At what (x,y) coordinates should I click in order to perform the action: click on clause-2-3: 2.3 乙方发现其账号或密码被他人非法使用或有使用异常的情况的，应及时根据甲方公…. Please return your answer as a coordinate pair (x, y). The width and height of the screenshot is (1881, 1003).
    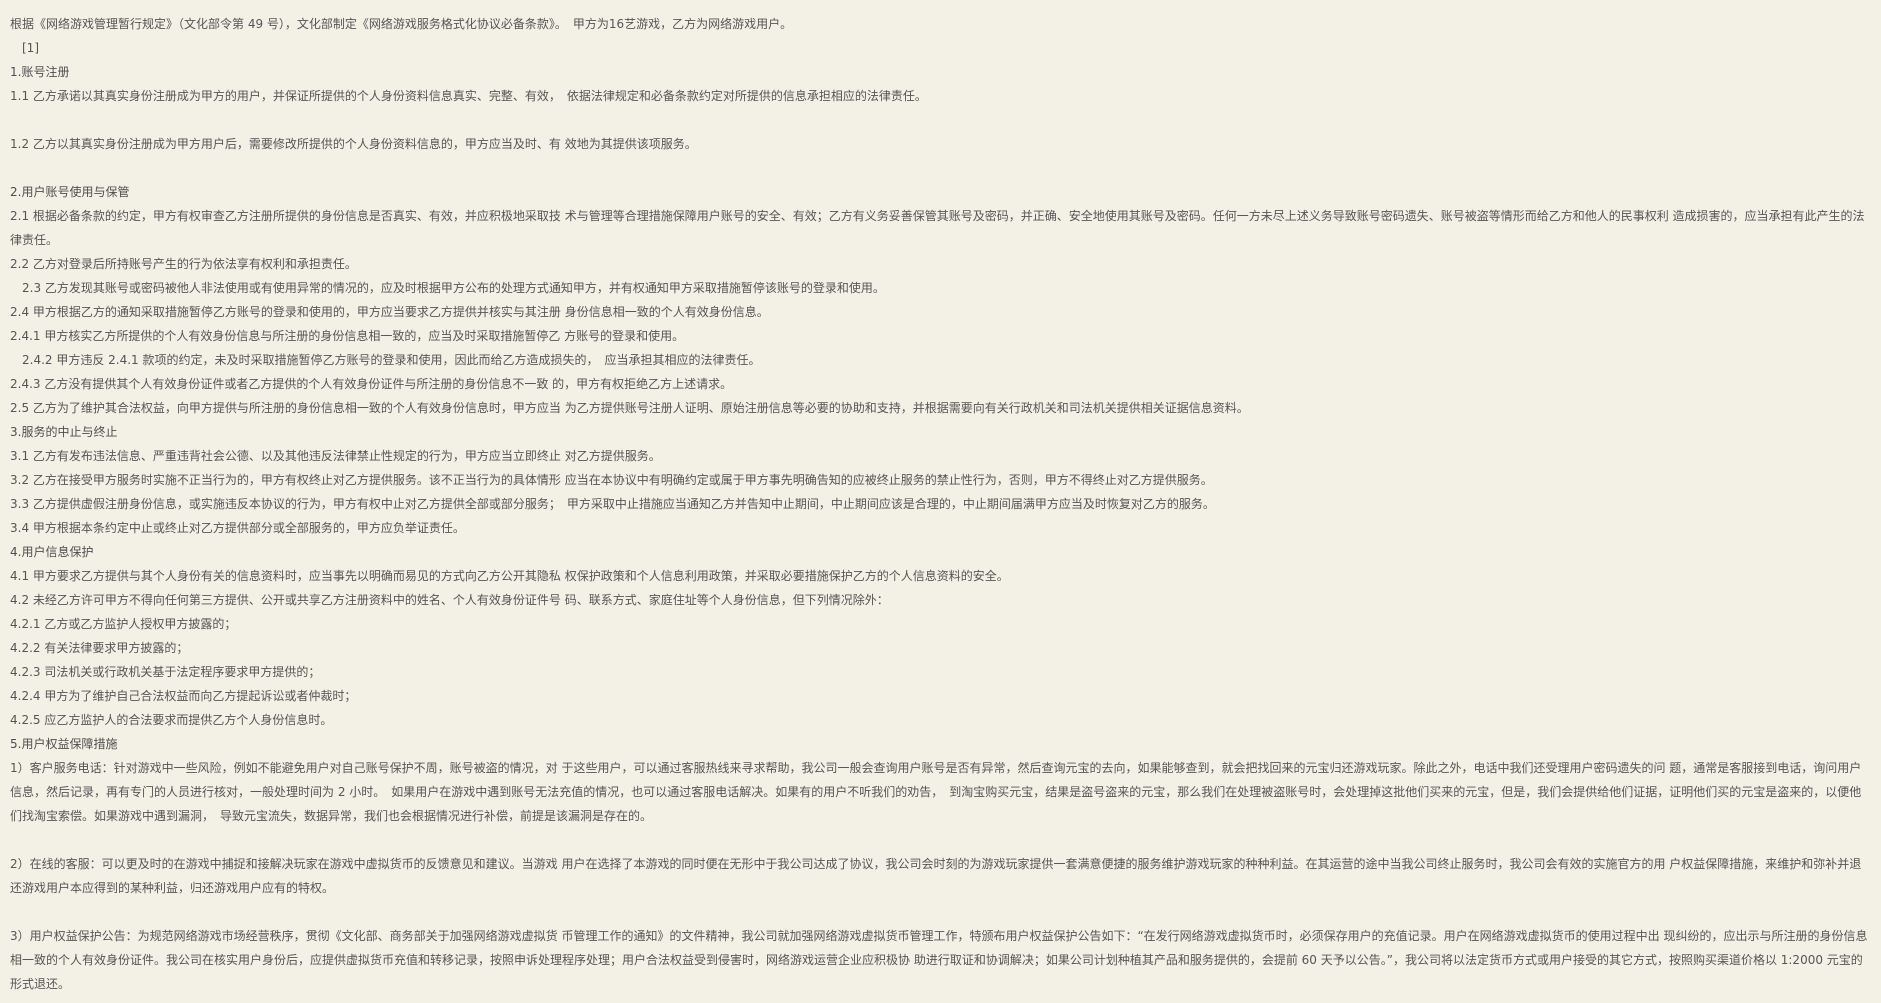
    Looking at the image, I should click on (453, 288).